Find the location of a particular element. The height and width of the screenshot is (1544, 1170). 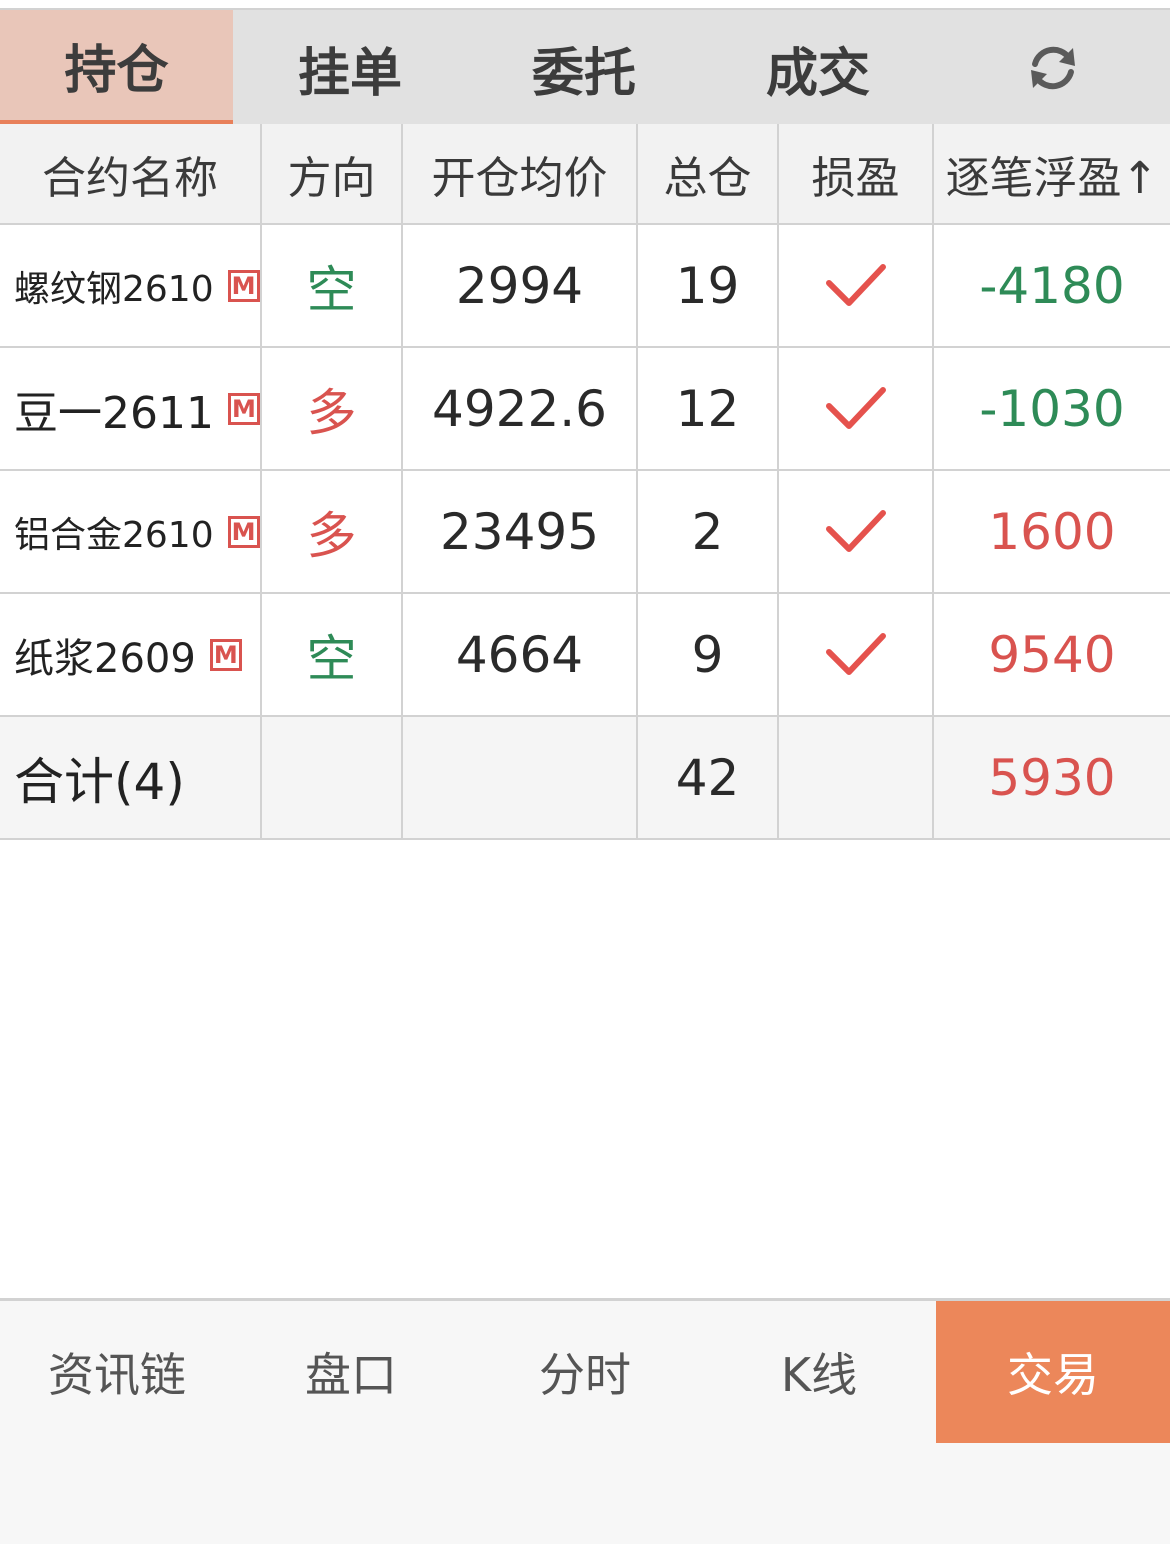

nav-order-book: 盘口 is located at coordinates (351, 1372).